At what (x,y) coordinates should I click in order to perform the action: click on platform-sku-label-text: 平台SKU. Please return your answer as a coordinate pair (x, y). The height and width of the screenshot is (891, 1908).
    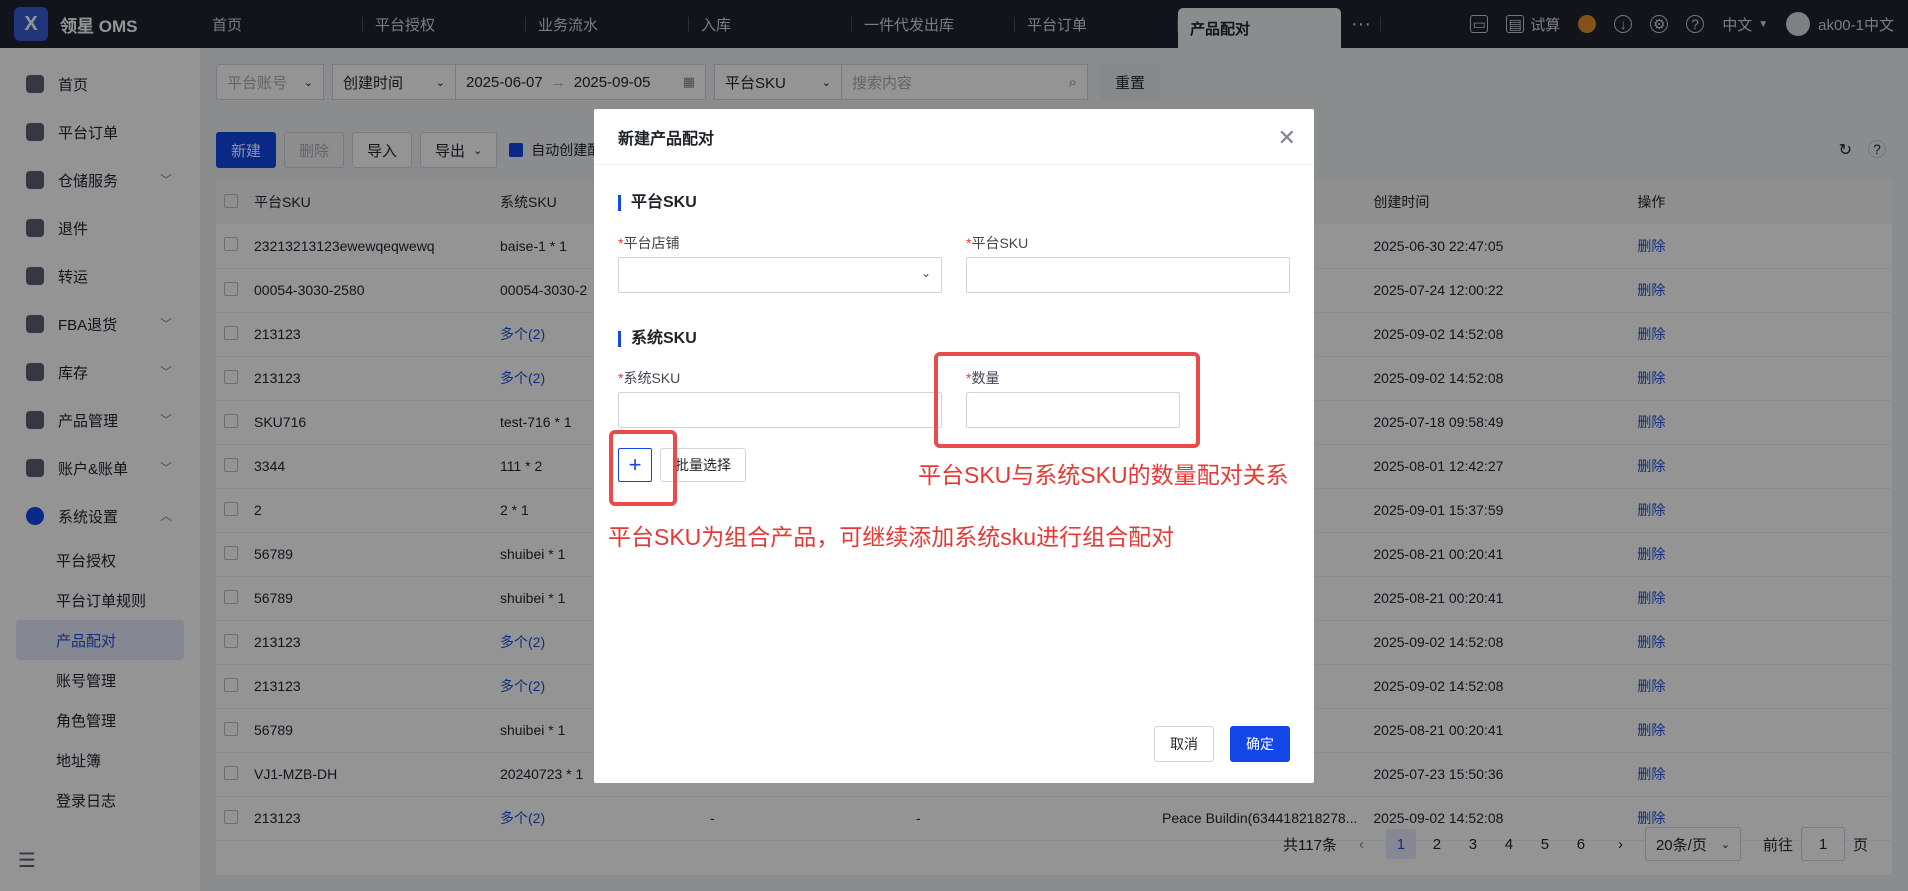
    Looking at the image, I should click on (1000, 243).